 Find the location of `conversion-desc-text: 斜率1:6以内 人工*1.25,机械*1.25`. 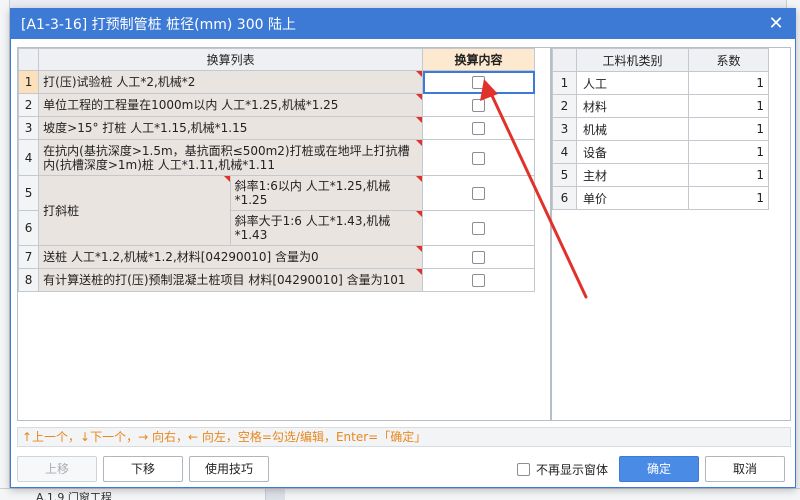

conversion-desc-text: 斜率1:6以内 人工*1.25,机械*1.25 is located at coordinates (312, 193).